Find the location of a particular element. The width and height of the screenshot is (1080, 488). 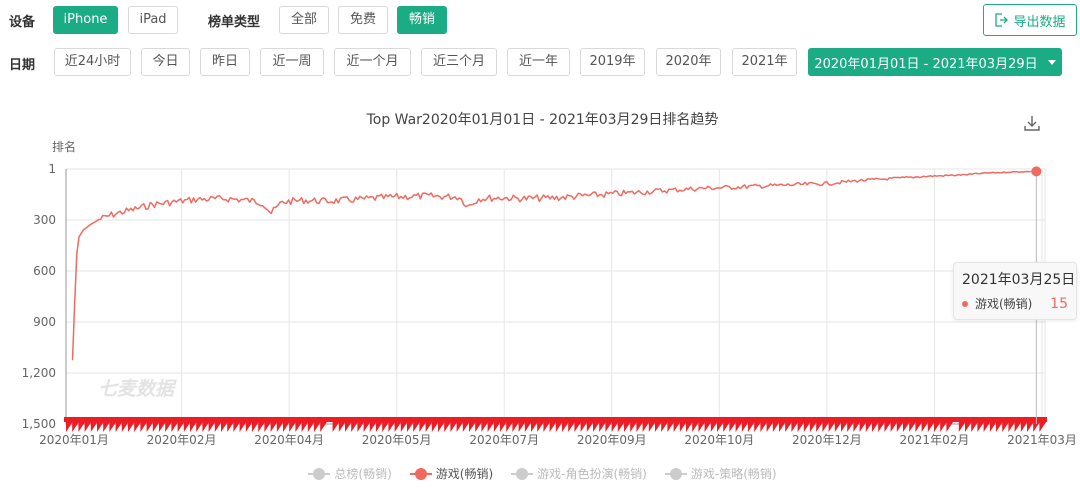

x-tick-label: 2020年12月 is located at coordinates (827, 440).